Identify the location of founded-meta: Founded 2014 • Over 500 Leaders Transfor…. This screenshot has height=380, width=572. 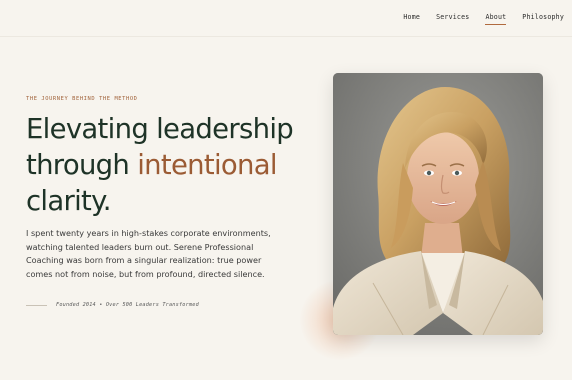
(112, 305).